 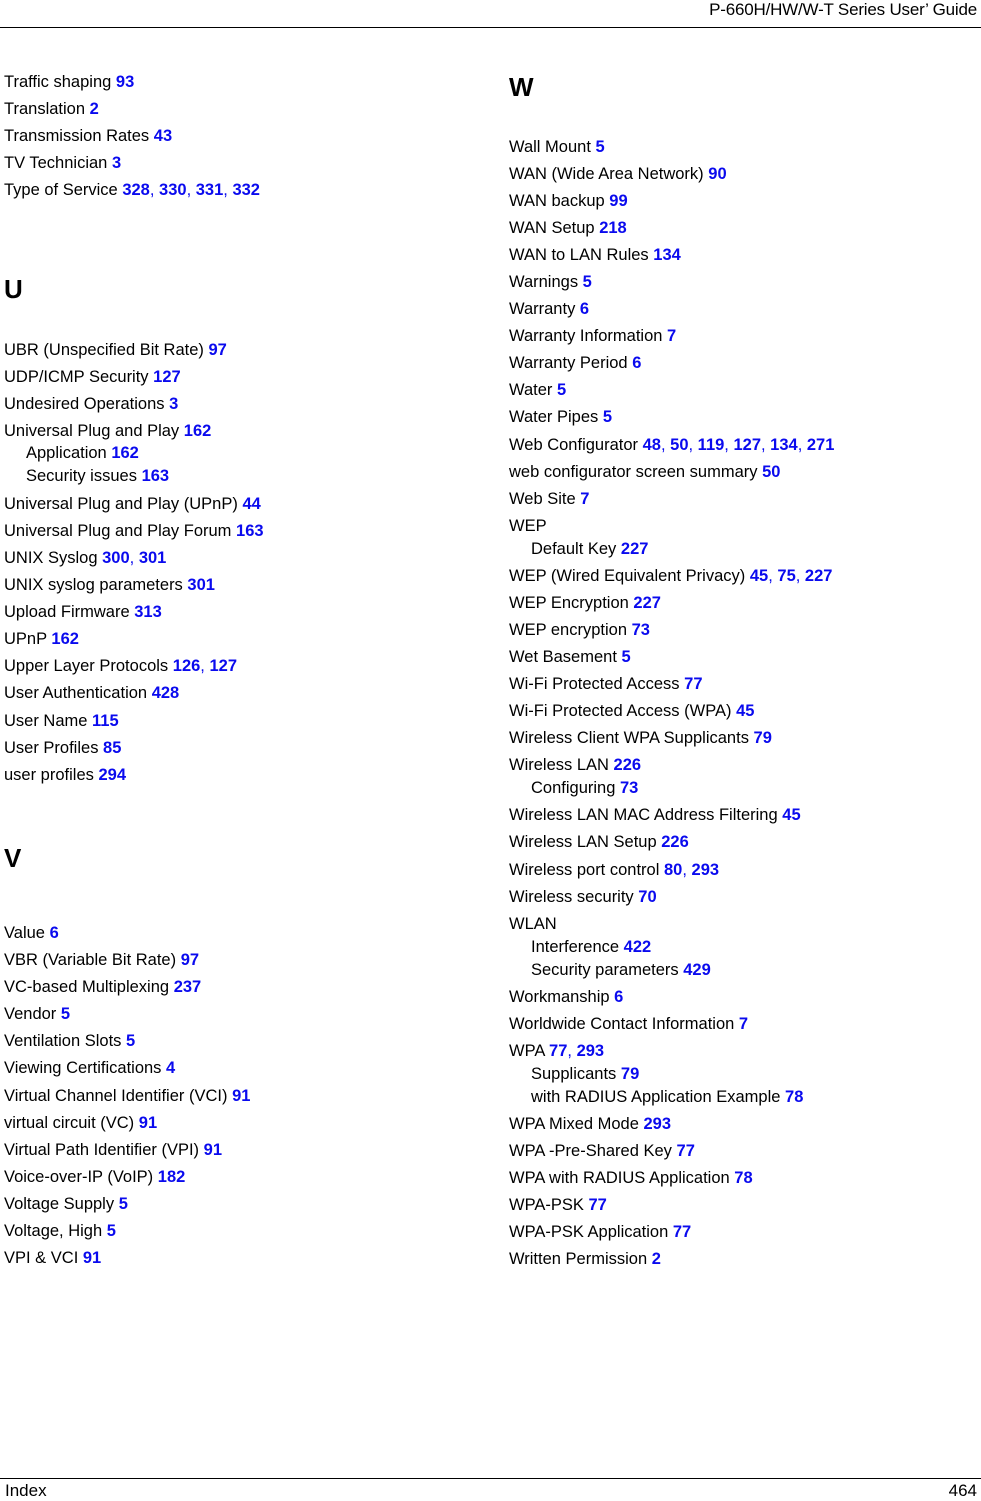 I want to click on page-reference-link: 48, so click(x=652, y=445).